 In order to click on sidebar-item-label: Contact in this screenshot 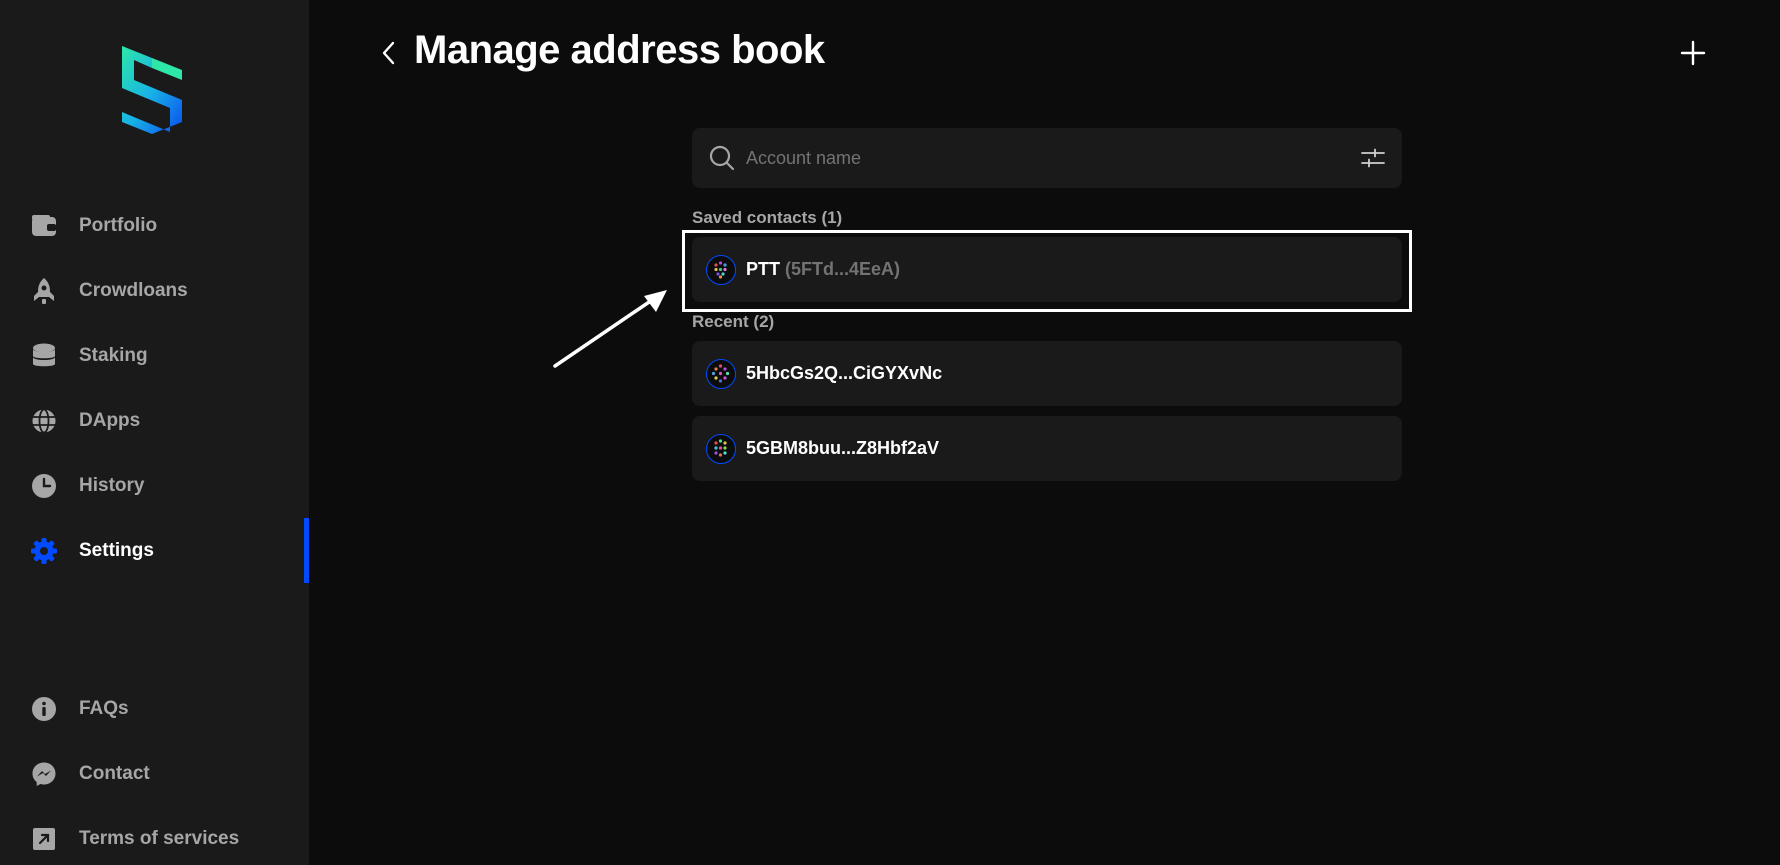, I will do `click(114, 773)`.